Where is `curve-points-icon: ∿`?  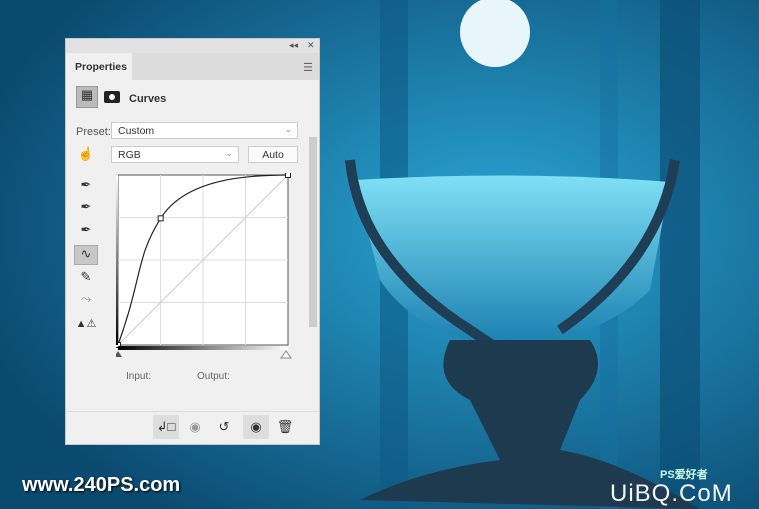
curve-points-icon: ∿ is located at coordinates (86, 255).